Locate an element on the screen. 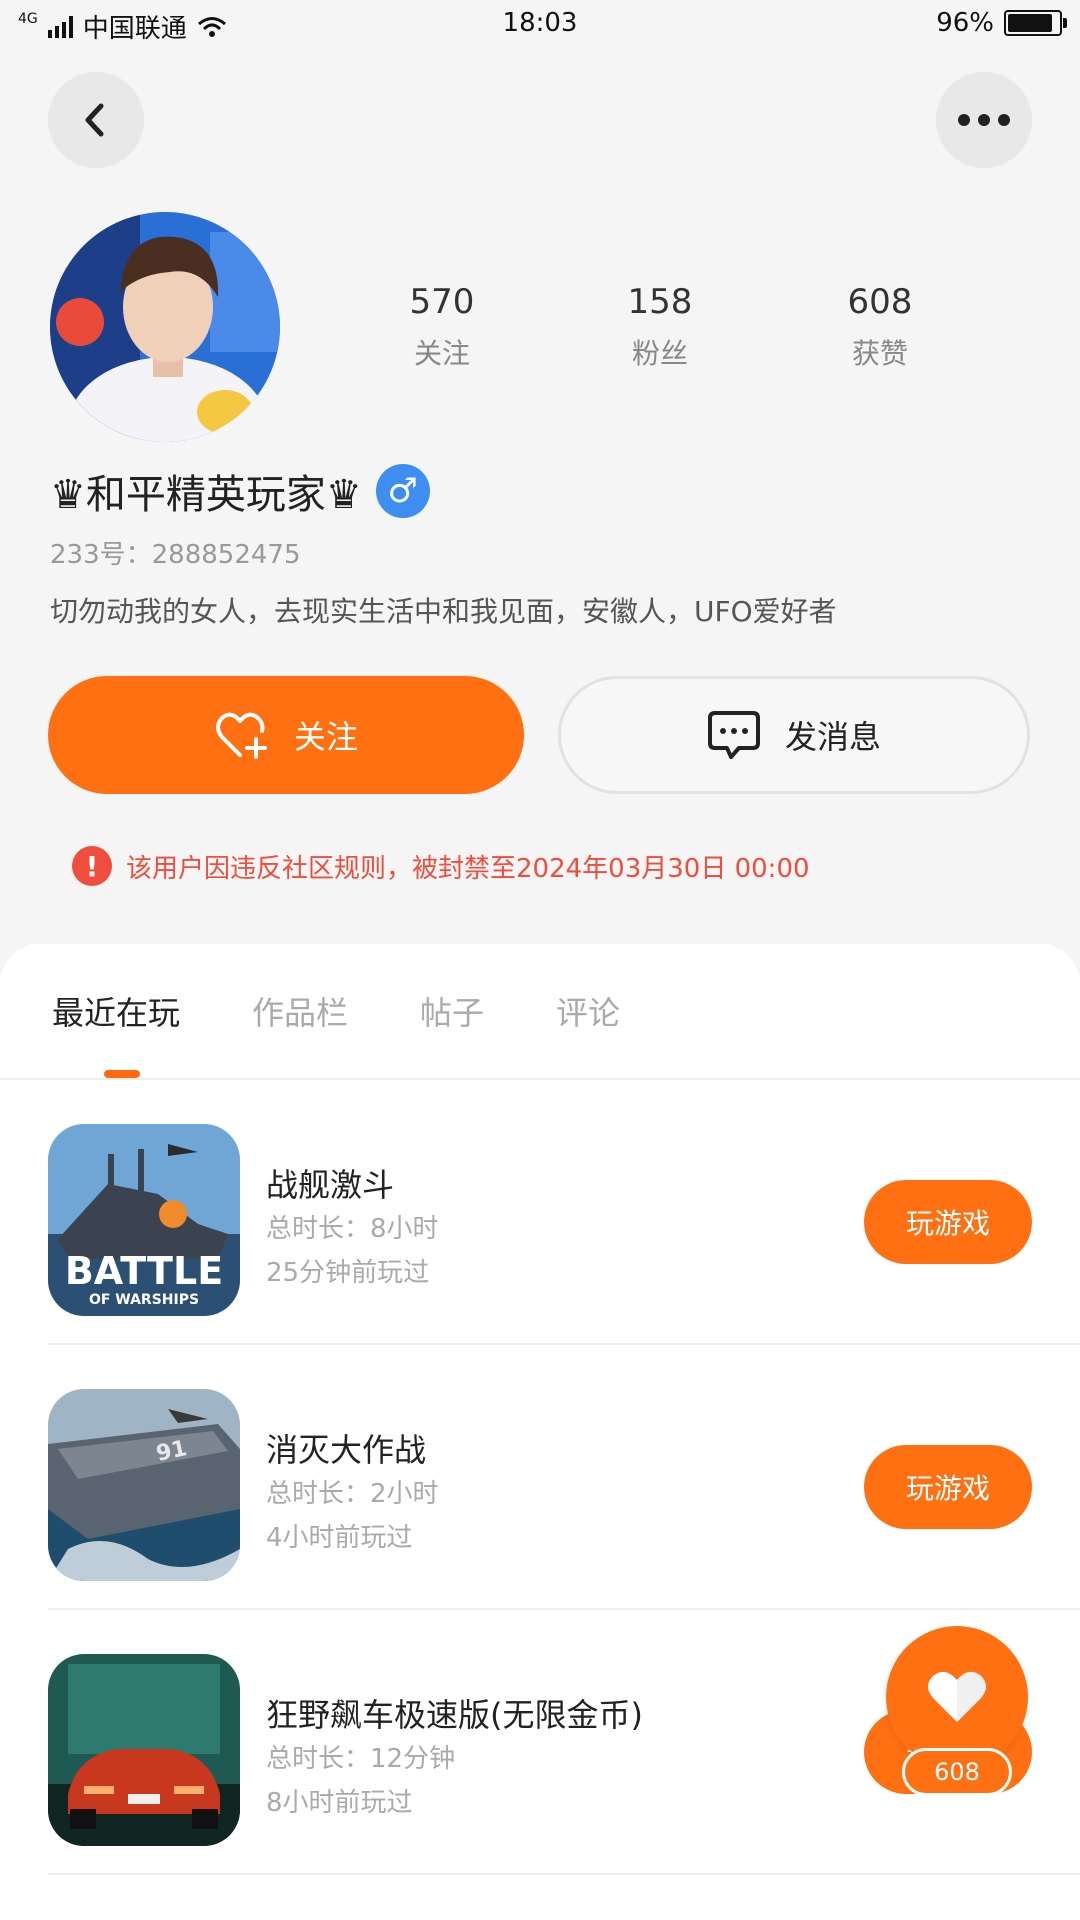  heart-icon is located at coordinates (957, 1696).